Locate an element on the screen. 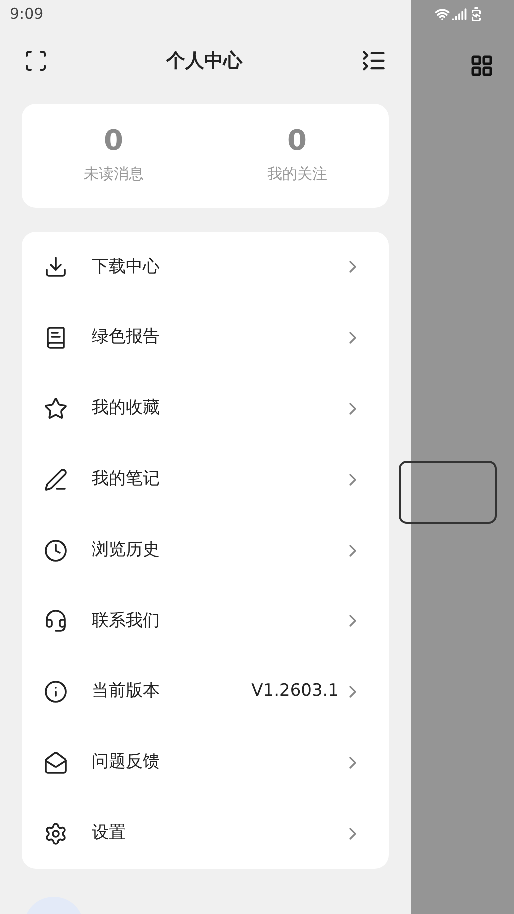  menu-item: 下载中心 is located at coordinates (205, 267).